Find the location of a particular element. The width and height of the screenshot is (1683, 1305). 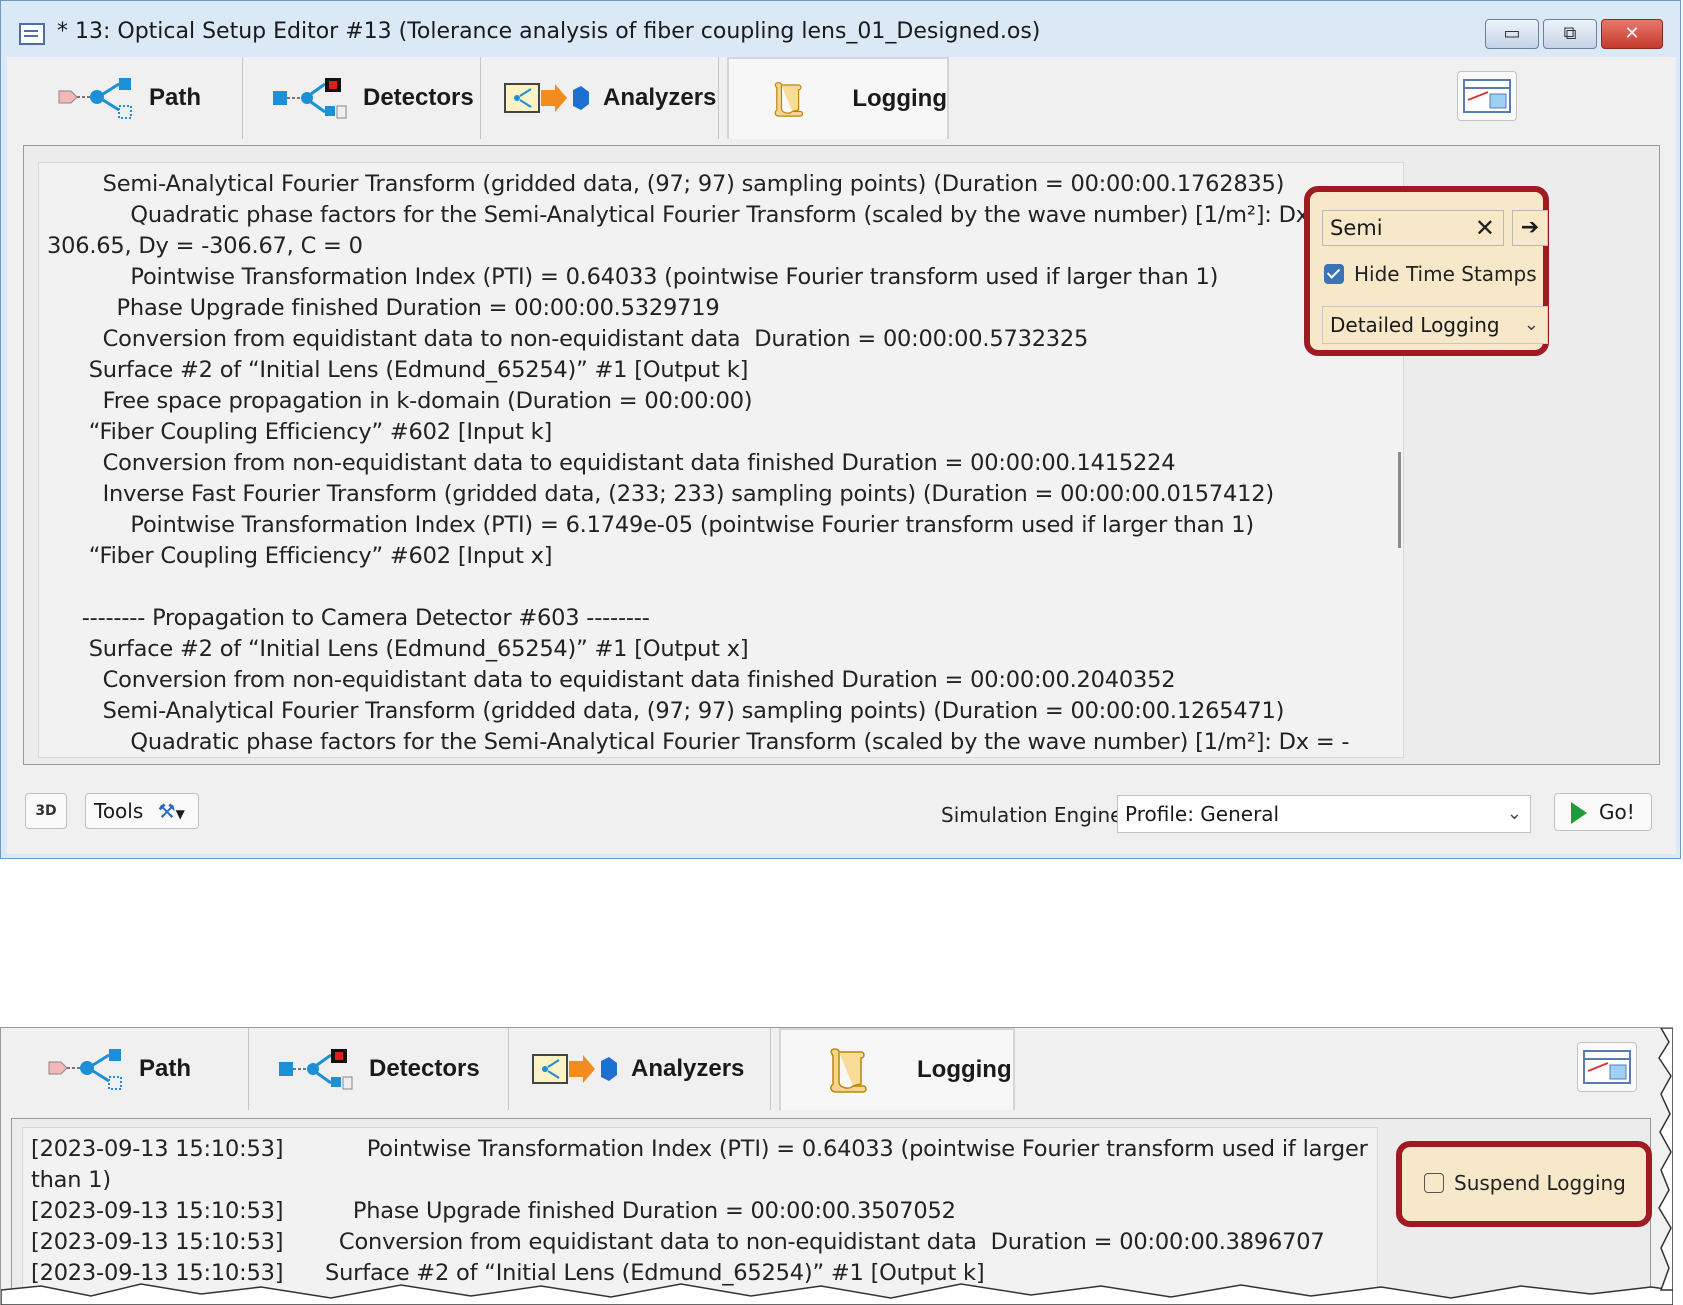

search-value: Semi is located at coordinates (1356, 228).